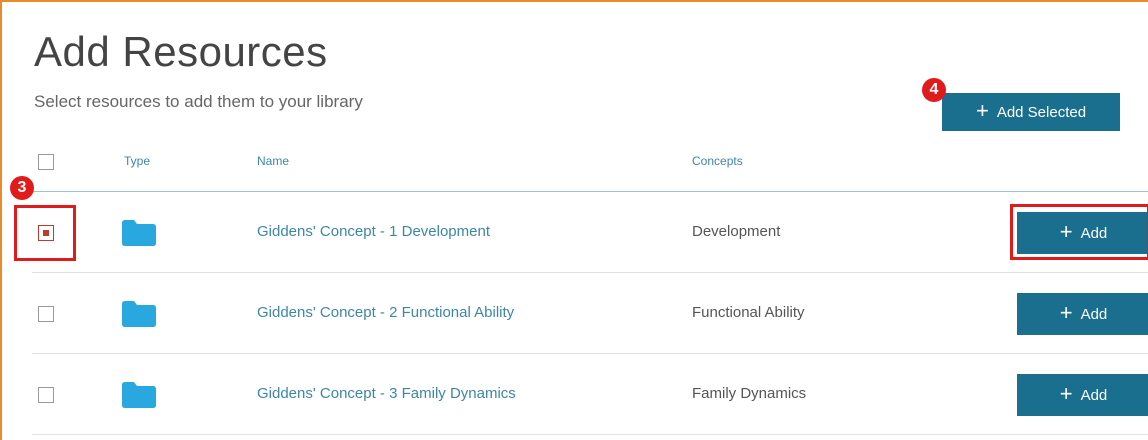 The image size is (1148, 440). I want to click on highlight-checkbox-annotation, so click(45, 233).